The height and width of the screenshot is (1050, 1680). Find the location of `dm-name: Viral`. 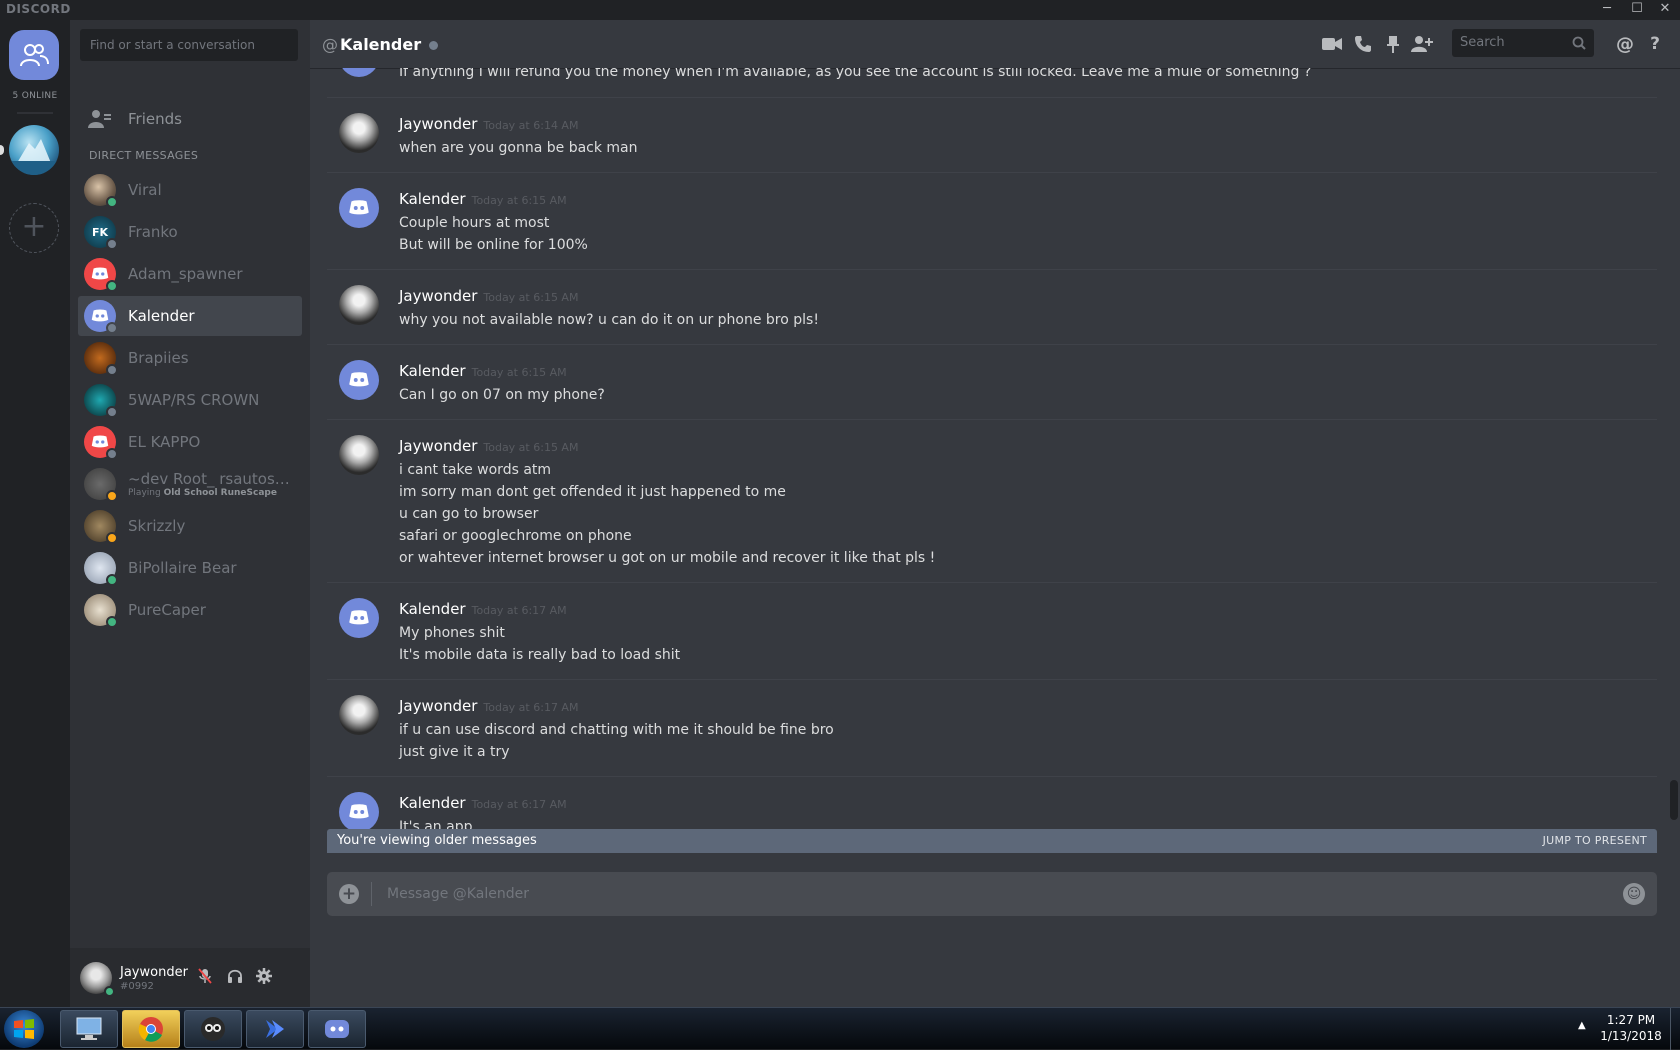

dm-name: Viral is located at coordinates (145, 190).